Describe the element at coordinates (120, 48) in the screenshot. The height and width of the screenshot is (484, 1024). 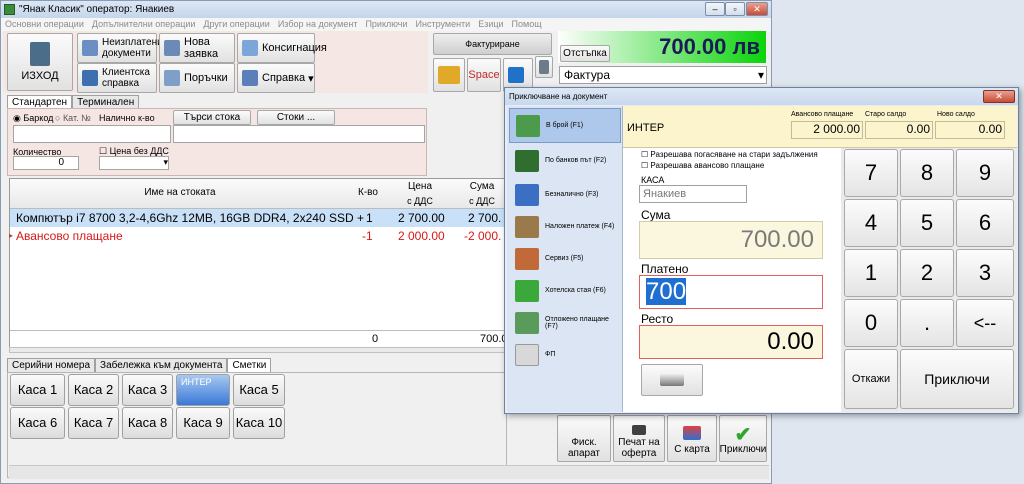
I see `unpaid-docs-button: Неизплатени документи` at that location.